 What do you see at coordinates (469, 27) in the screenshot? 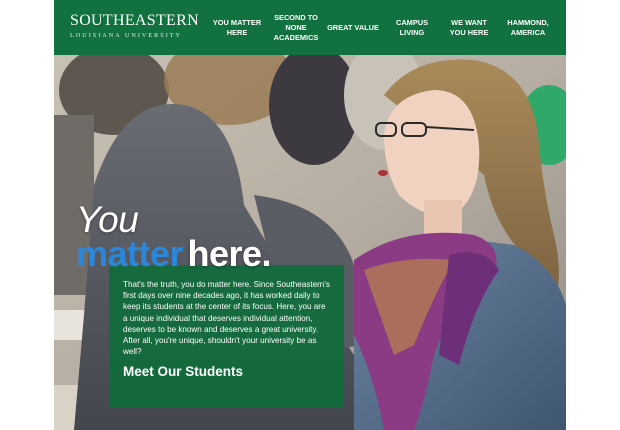
I see `nav-item-we-want-you-here: WE WANT YOU HERE` at bounding box center [469, 27].